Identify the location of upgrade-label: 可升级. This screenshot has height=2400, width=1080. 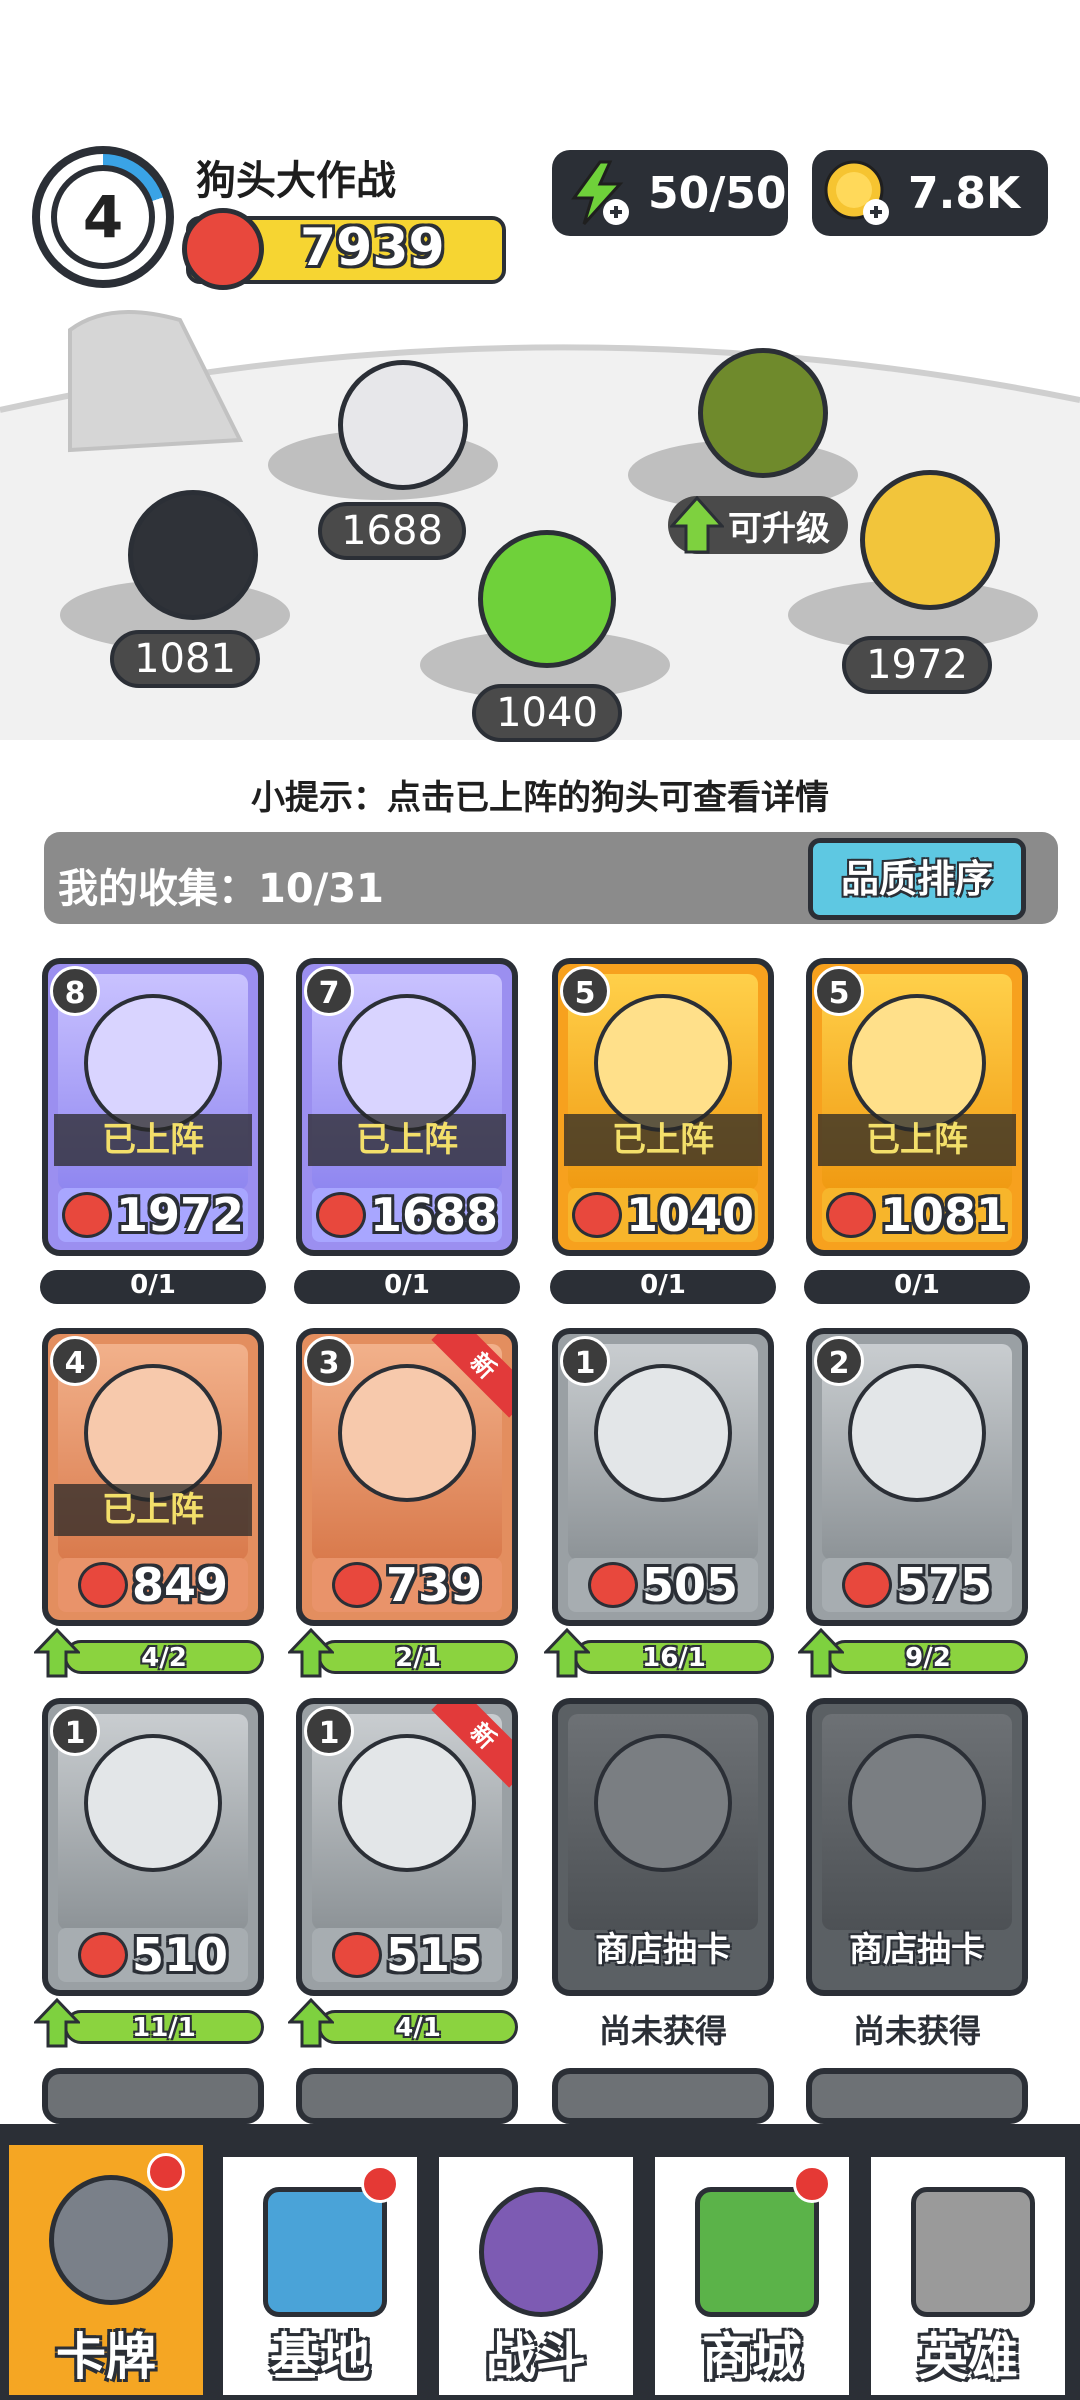
(779, 528).